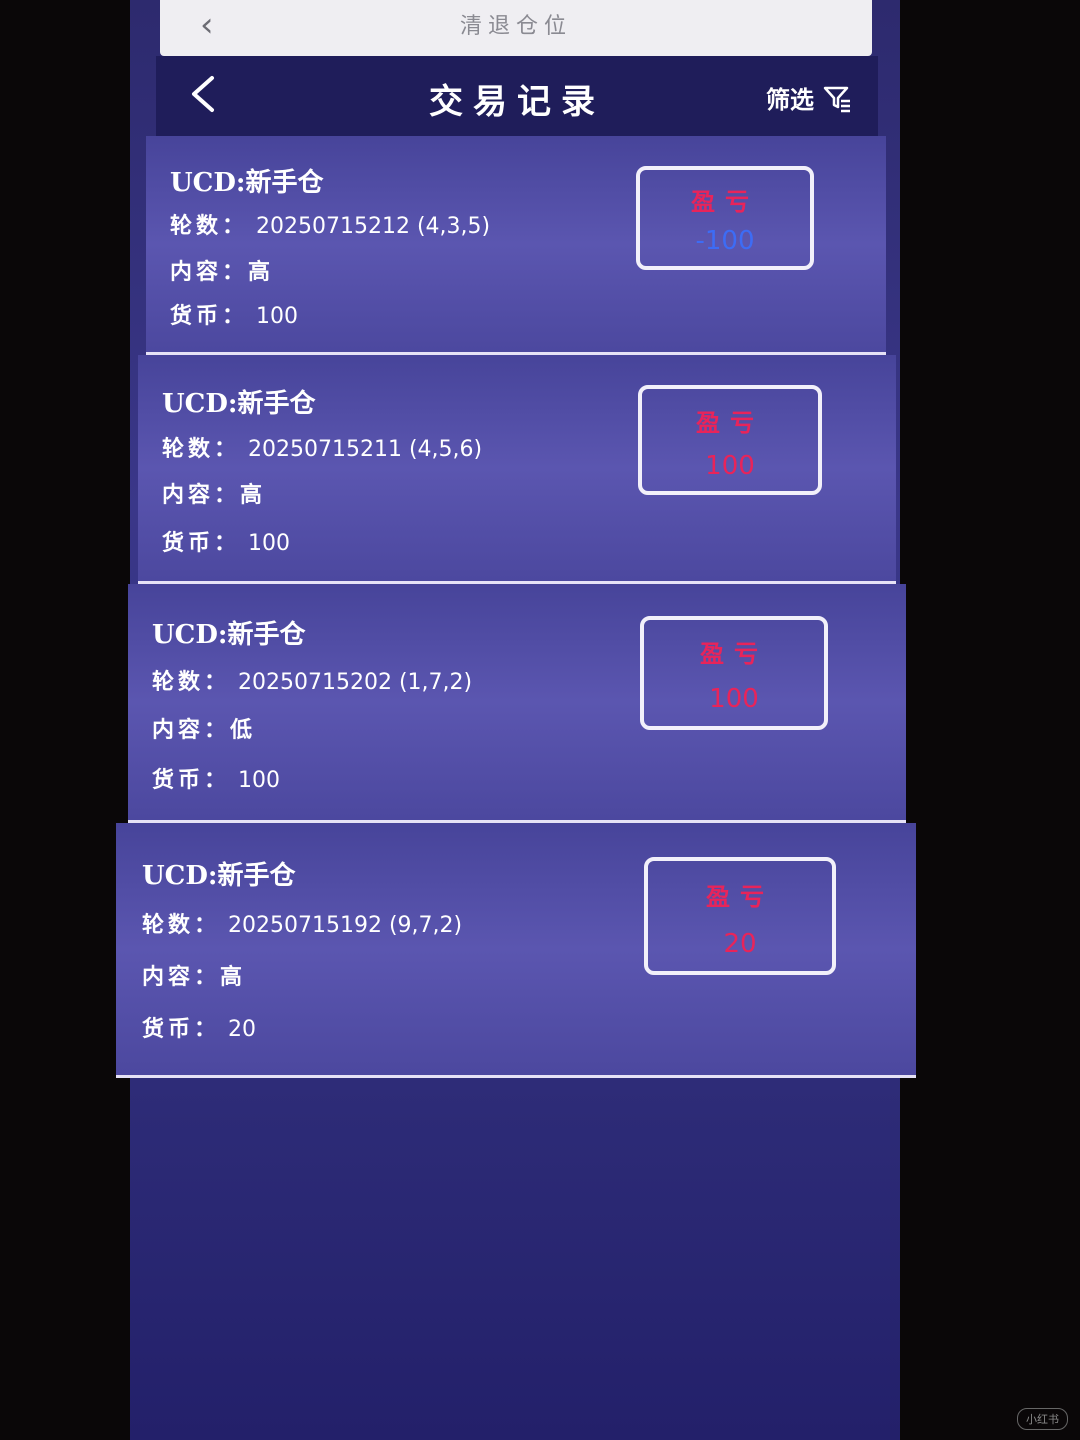  What do you see at coordinates (243, 730) in the screenshot?
I see `content-value: 低` at bounding box center [243, 730].